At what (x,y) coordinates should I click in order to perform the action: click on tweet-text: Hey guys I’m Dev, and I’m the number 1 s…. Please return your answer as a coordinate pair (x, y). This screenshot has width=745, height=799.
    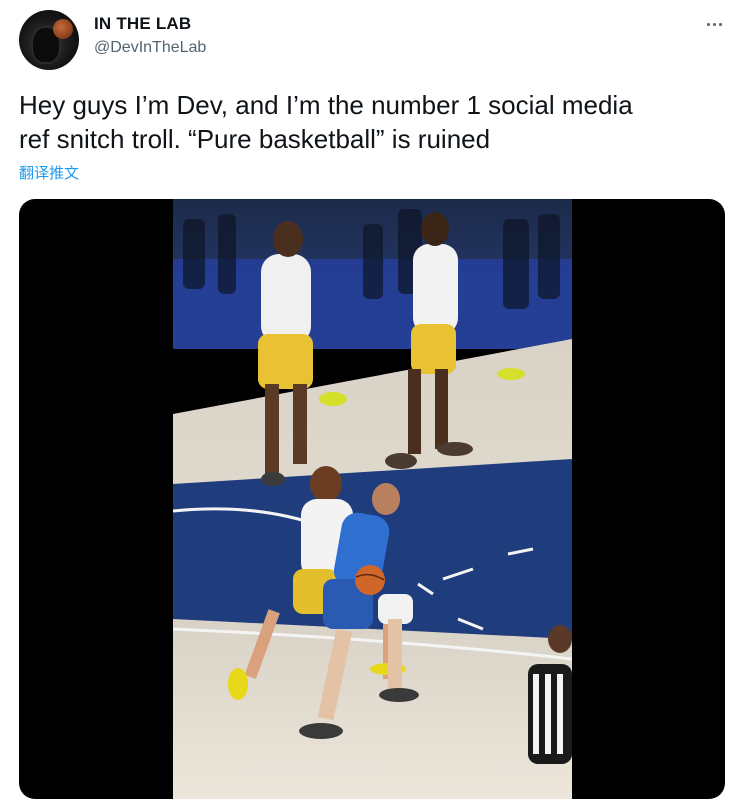
    Looking at the image, I should click on (369, 122).